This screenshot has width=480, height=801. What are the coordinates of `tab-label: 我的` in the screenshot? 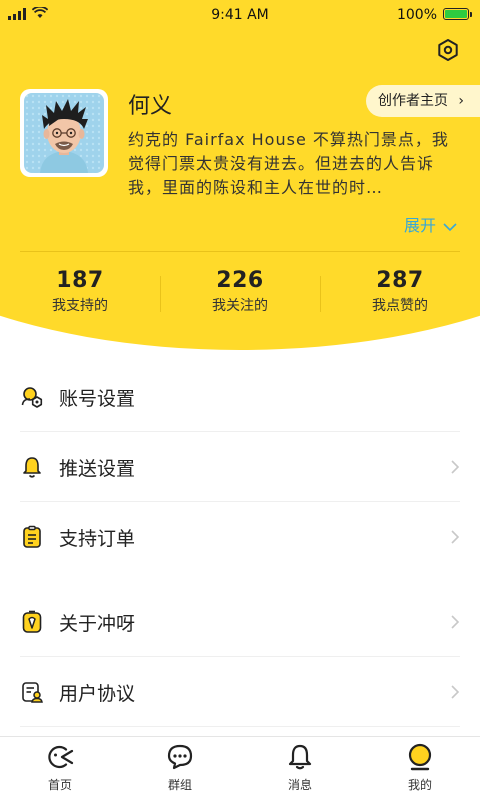 It's located at (419, 785).